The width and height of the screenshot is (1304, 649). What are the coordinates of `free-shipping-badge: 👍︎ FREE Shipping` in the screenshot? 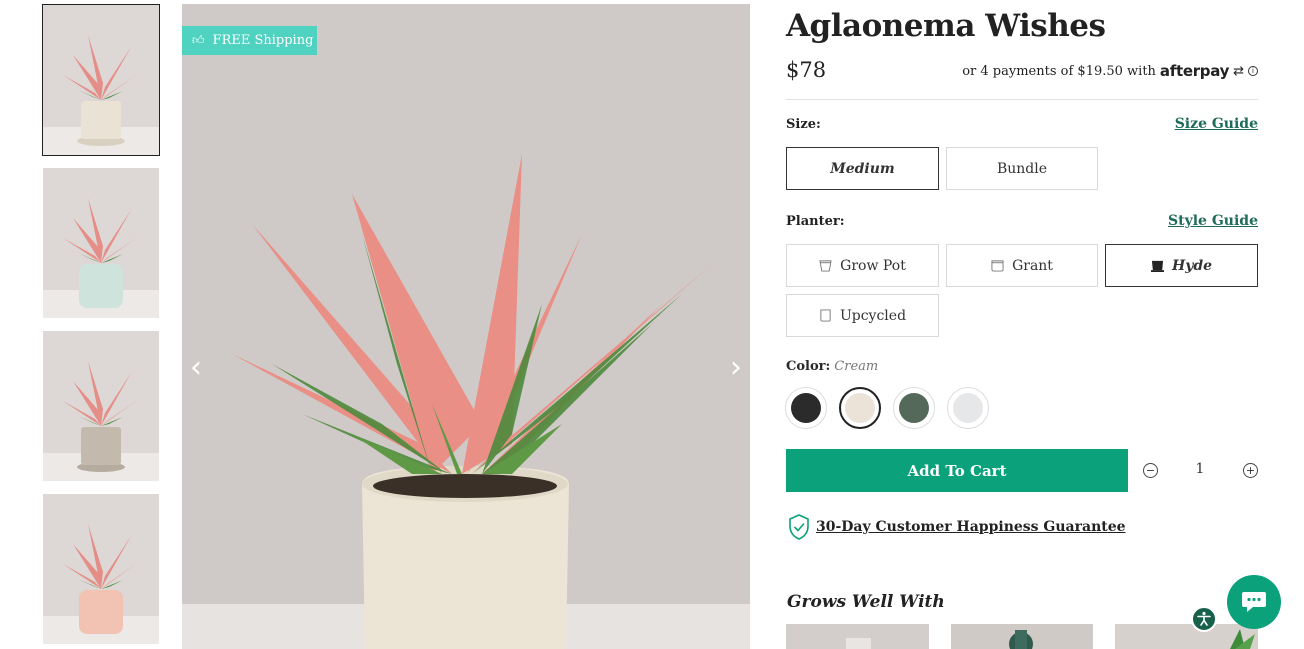 It's located at (249, 40).